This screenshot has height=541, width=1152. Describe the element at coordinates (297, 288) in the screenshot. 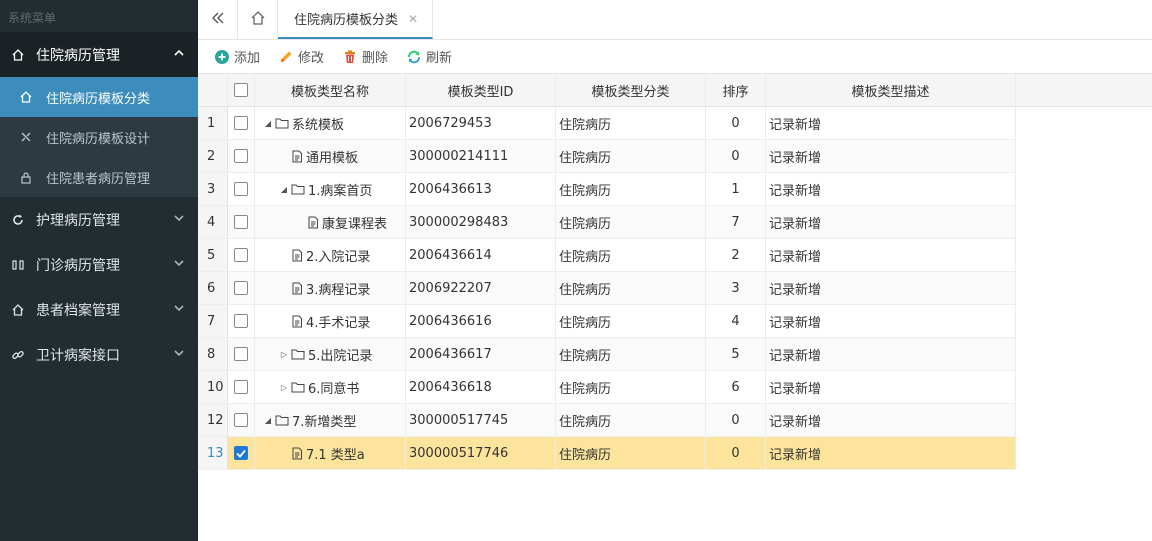

I see `file-icon` at that location.